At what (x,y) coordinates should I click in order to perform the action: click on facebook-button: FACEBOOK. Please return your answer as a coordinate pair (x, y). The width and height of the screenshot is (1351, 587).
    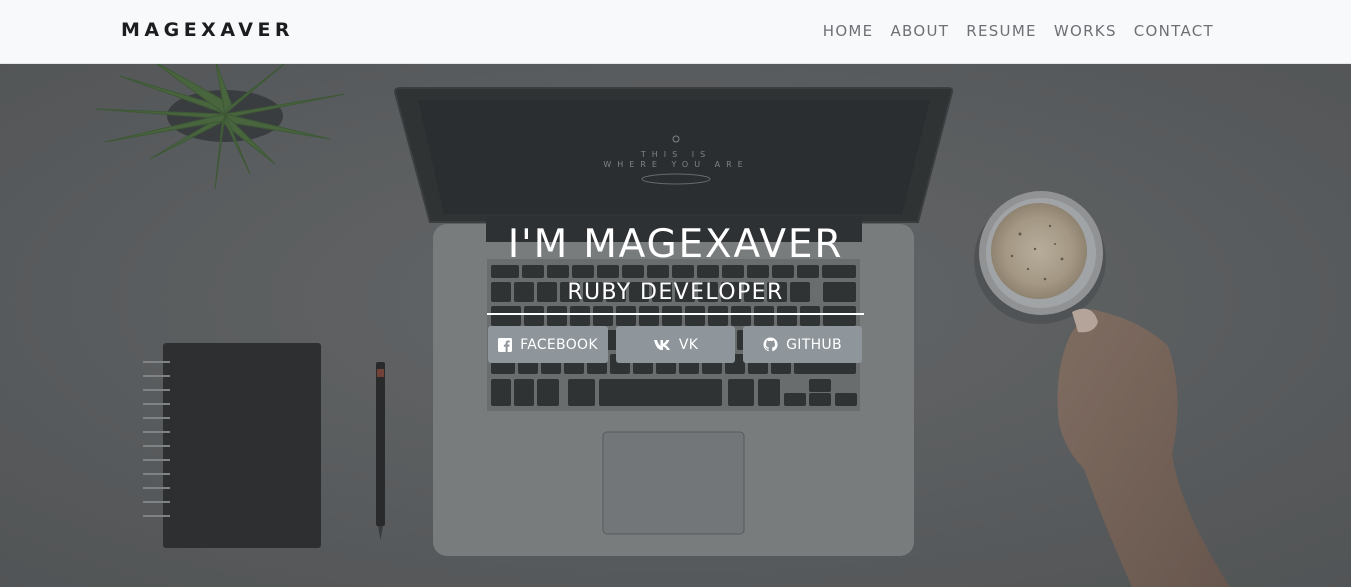
    Looking at the image, I should click on (548, 344).